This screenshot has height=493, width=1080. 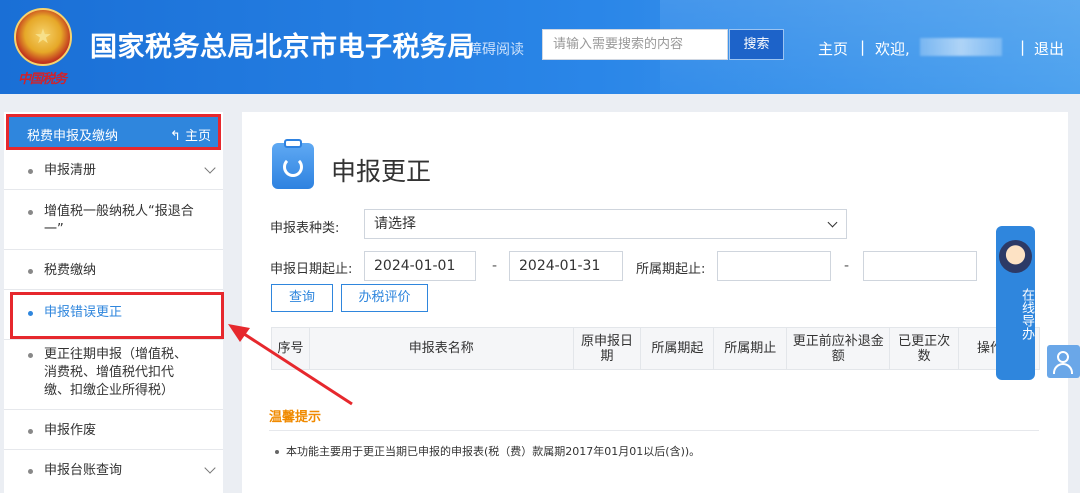 What do you see at coordinates (496, 49) in the screenshot?
I see `accessibility-read-link: 障碍阅读` at bounding box center [496, 49].